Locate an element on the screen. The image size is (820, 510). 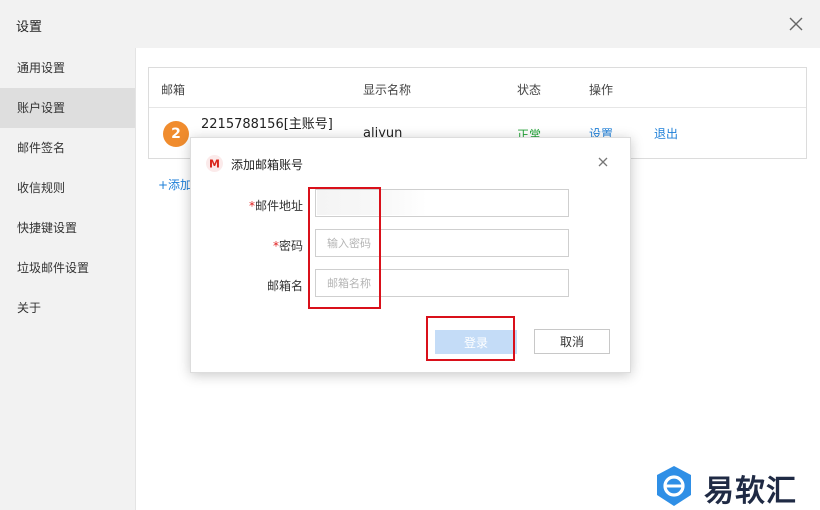
watermark-logo-icon is located at coordinates (674, 487).